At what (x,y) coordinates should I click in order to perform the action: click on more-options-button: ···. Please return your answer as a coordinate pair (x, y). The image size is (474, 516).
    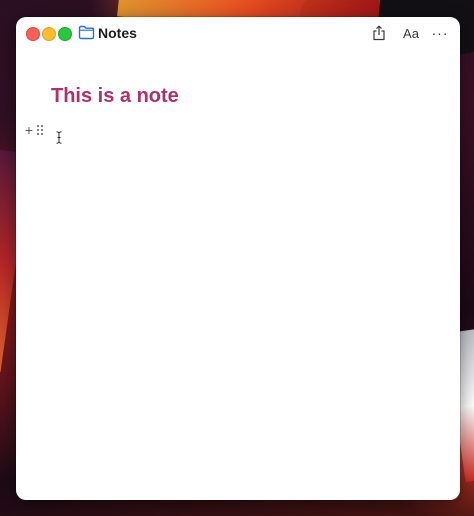
    Looking at the image, I should click on (440, 33).